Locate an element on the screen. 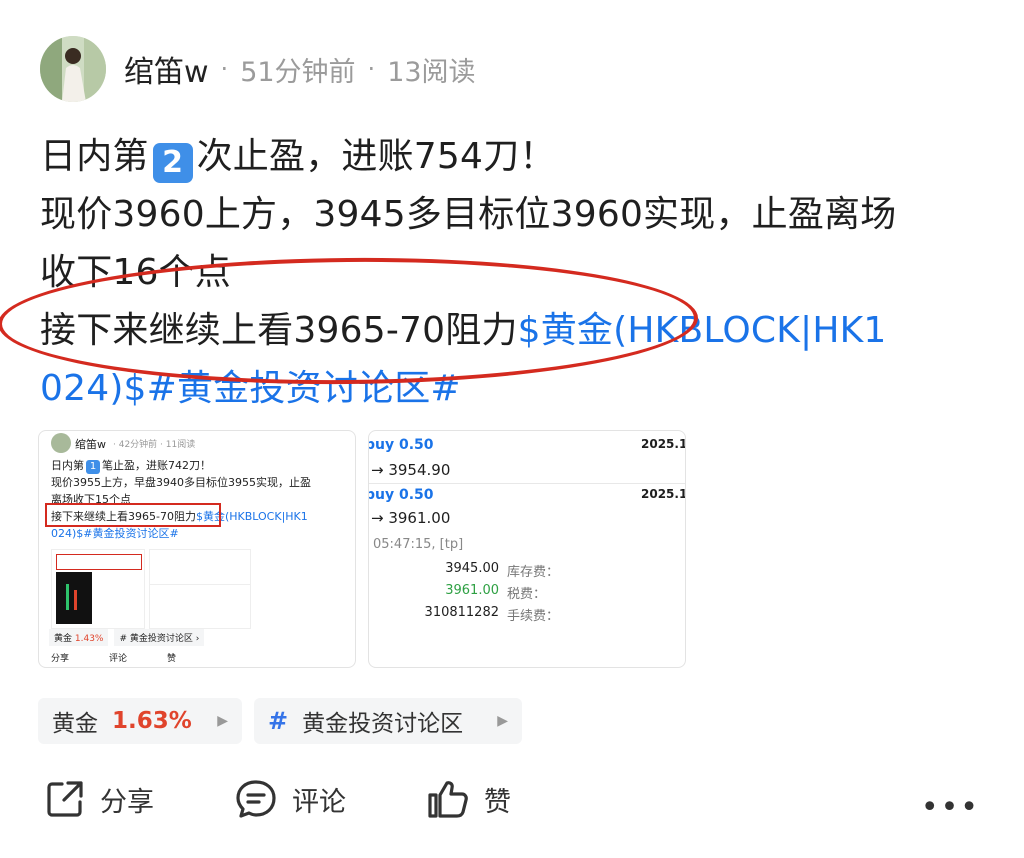  share-button: 分享 is located at coordinates (99, 799).